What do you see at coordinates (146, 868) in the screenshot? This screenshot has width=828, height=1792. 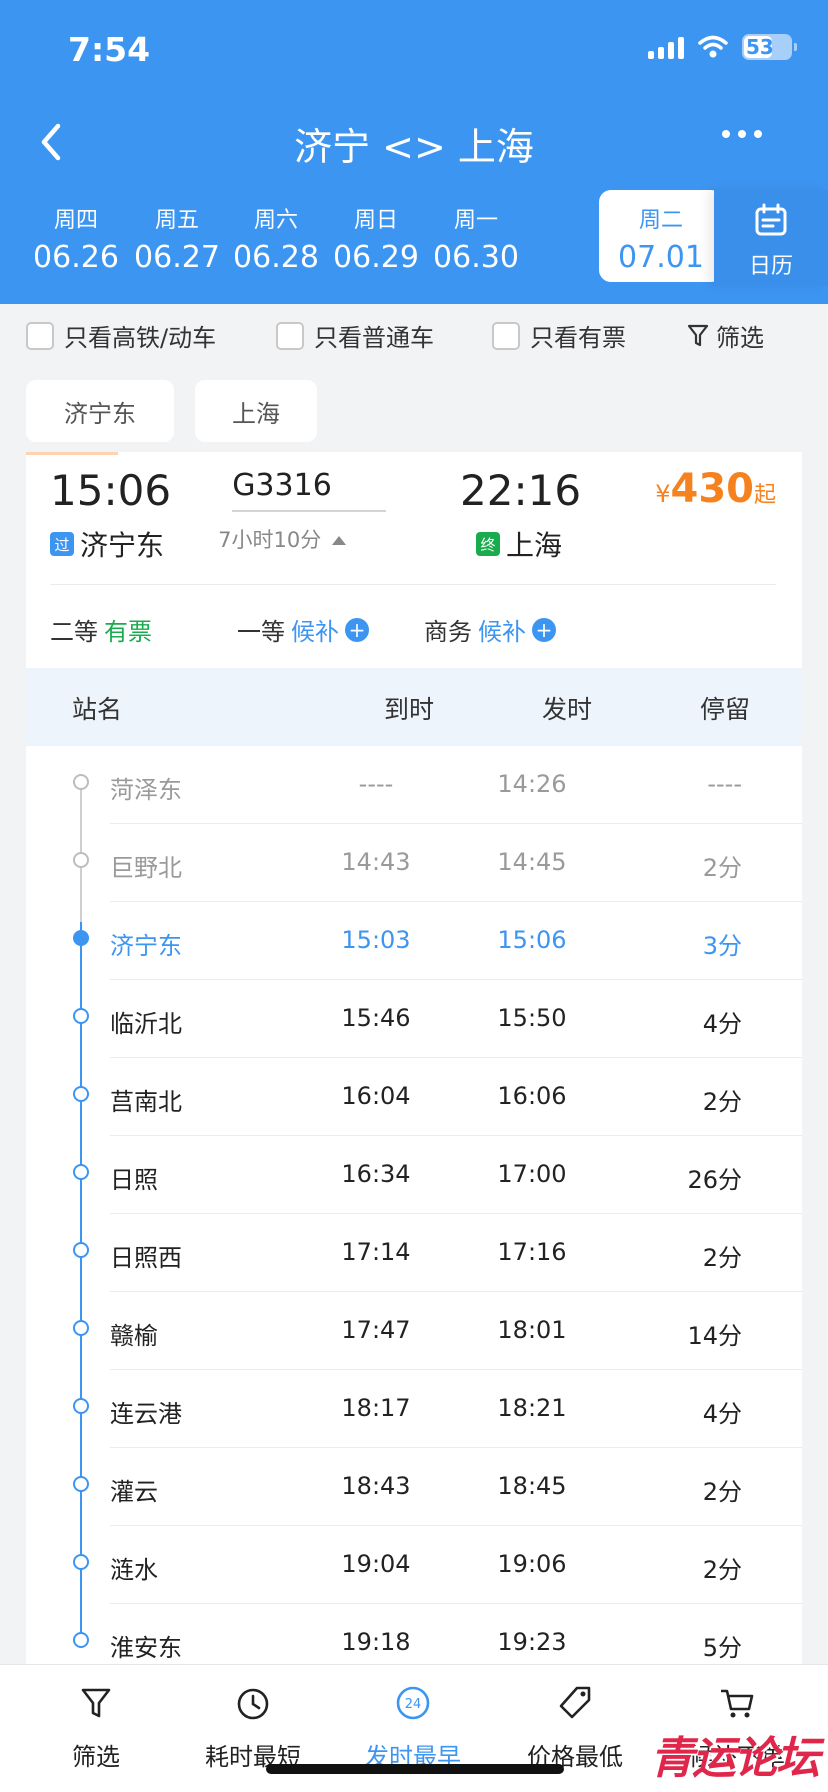 I see `station-name: 巨野北` at bounding box center [146, 868].